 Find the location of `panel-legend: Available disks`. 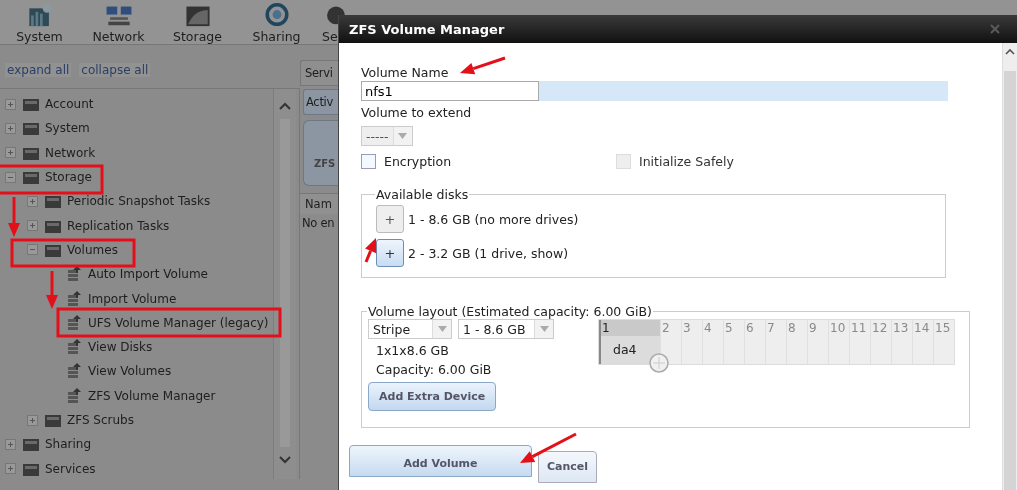

panel-legend: Available disks is located at coordinates (422, 194).